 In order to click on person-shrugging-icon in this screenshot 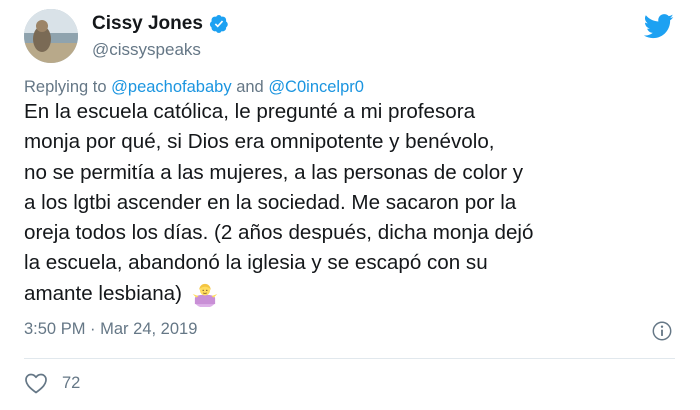, I will do `click(205, 296)`.